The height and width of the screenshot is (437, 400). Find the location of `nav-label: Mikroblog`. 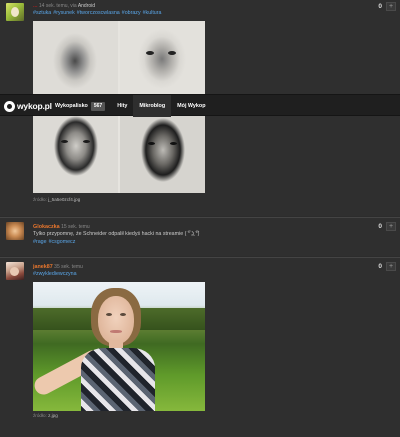

nav-label: Mikroblog is located at coordinates (152, 106).